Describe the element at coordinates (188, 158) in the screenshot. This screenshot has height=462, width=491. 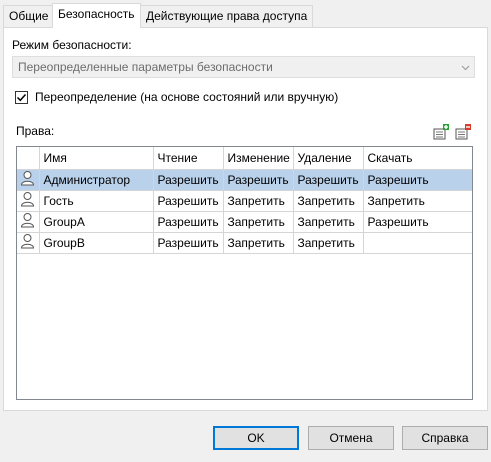
I see `column-header-read: Чтение` at that location.